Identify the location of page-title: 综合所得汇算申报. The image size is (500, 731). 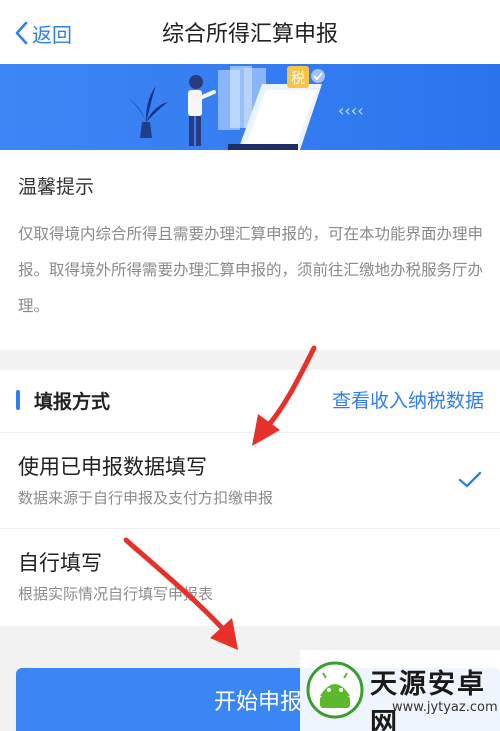
(249, 34).